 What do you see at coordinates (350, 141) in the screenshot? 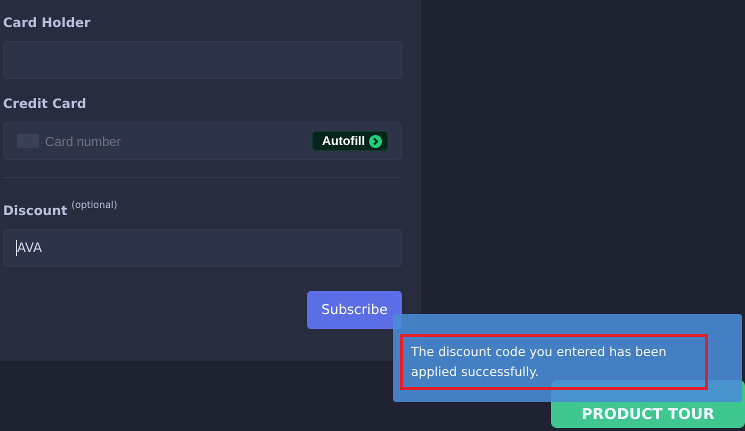
I see `autofill-button: Autofill` at bounding box center [350, 141].